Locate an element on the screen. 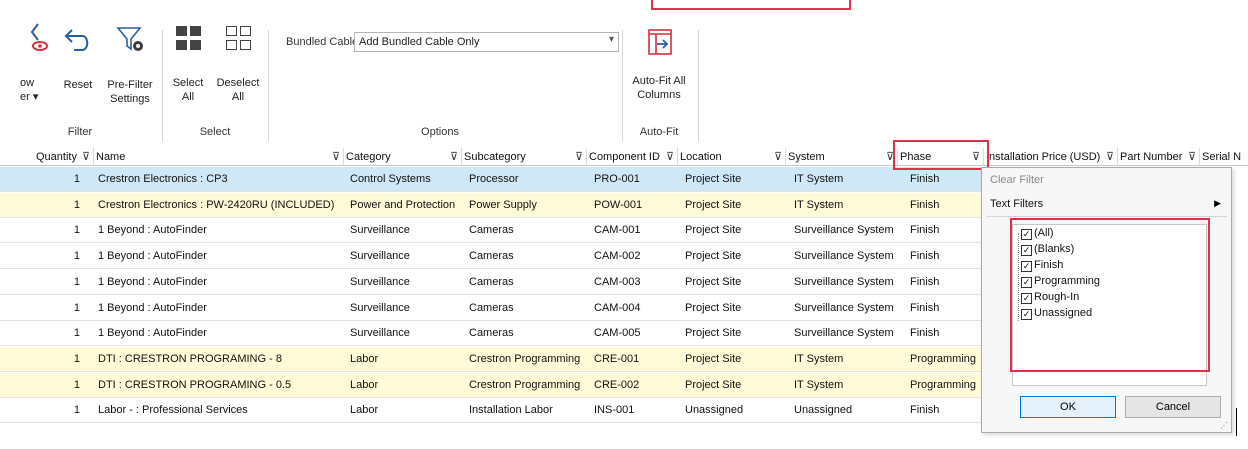 The image size is (1248, 449). cancel-button: Cancel is located at coordinates (1173, 407).